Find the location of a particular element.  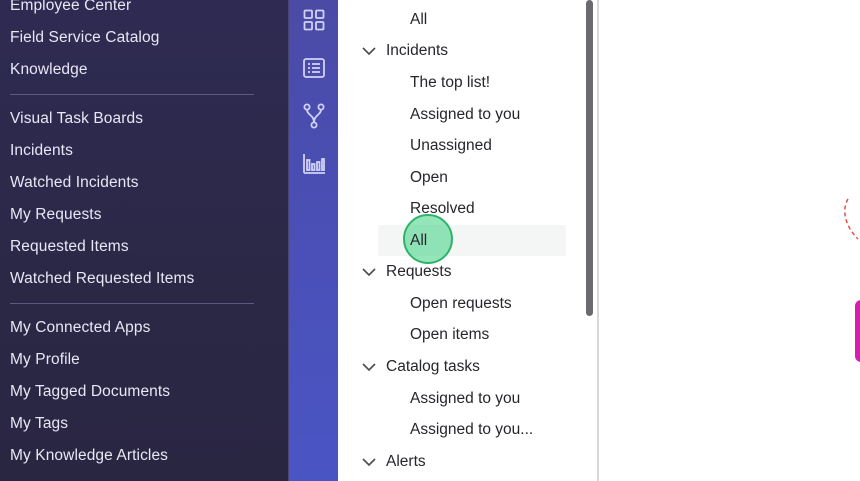

workflow-icon is located at coordinates (314, 116).